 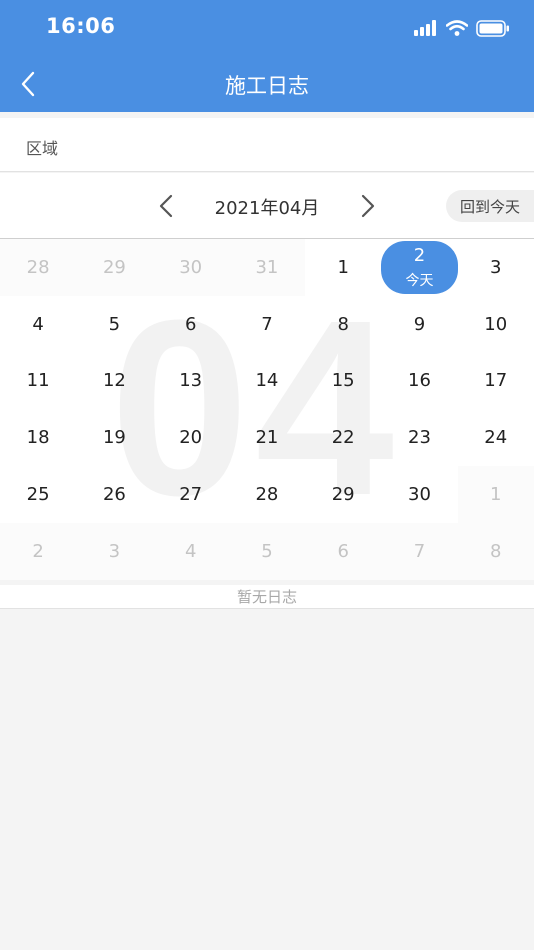 I want to click on calendar-day: 15, so click(x=343, y=381).